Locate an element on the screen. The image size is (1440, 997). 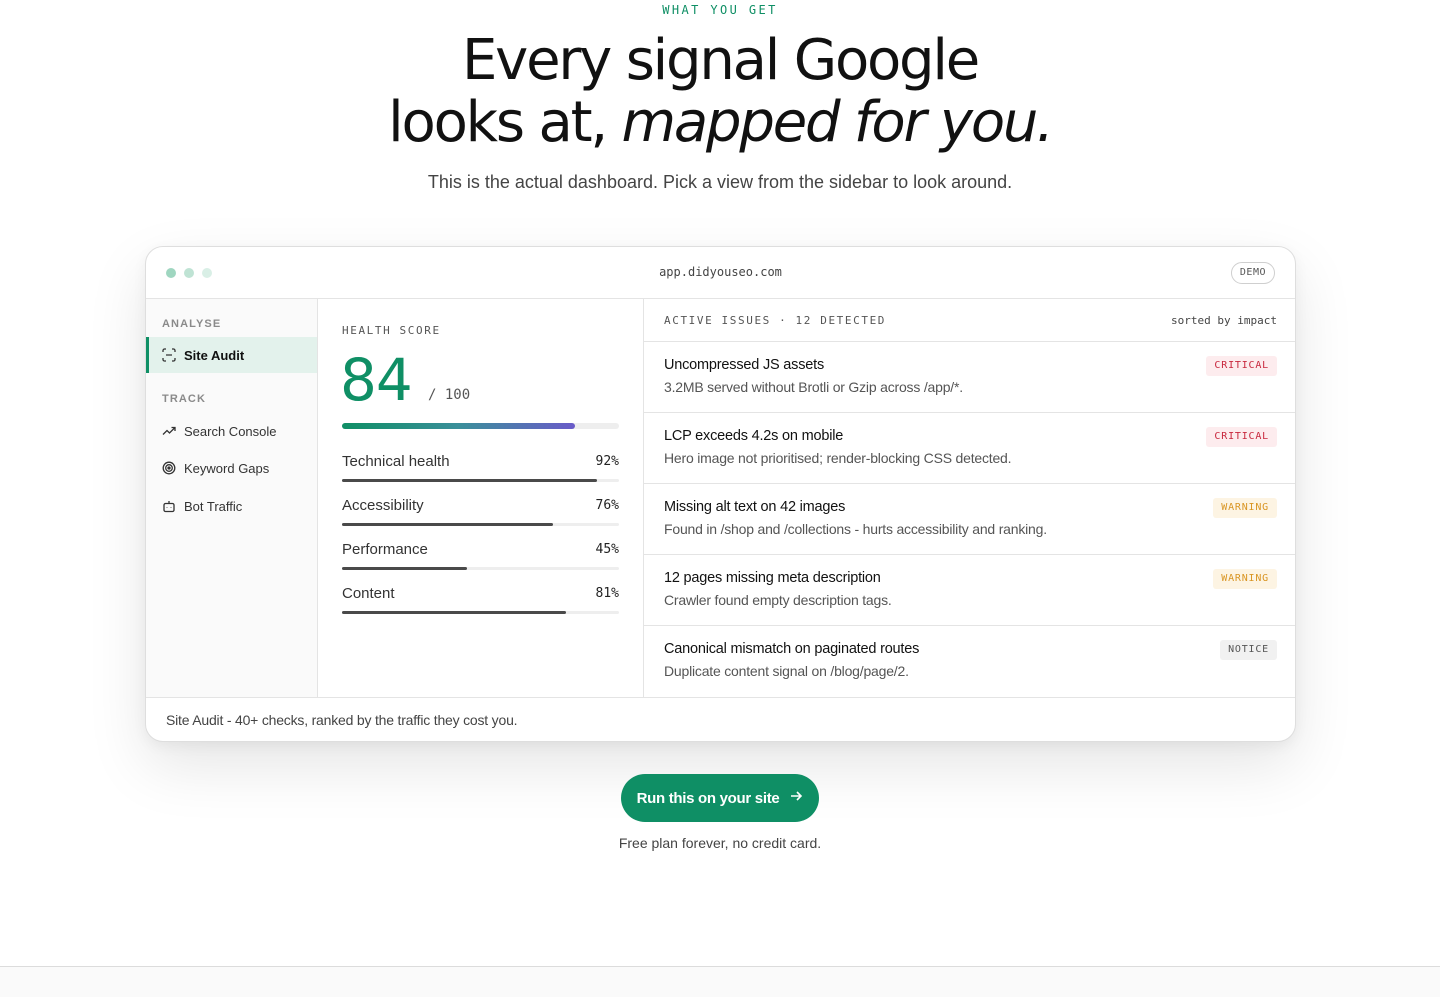
headline-line-2: looks at, is located at coordinates (505, 122).